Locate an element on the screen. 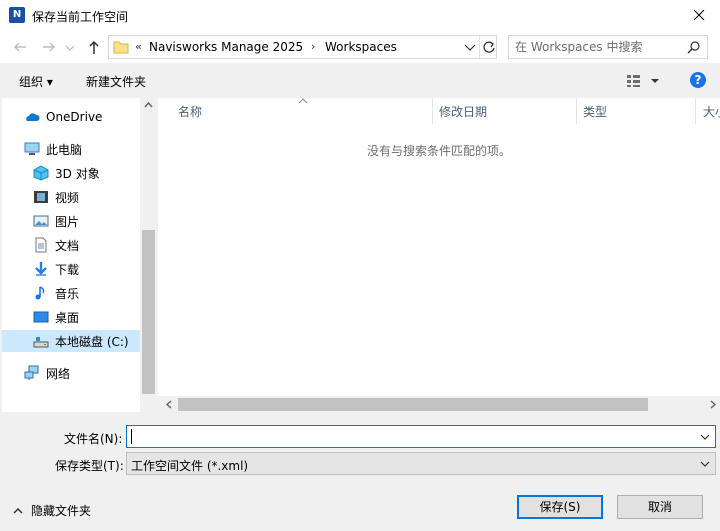  sidebar-item-music: 音乐 is located at coordinates (56, 293).